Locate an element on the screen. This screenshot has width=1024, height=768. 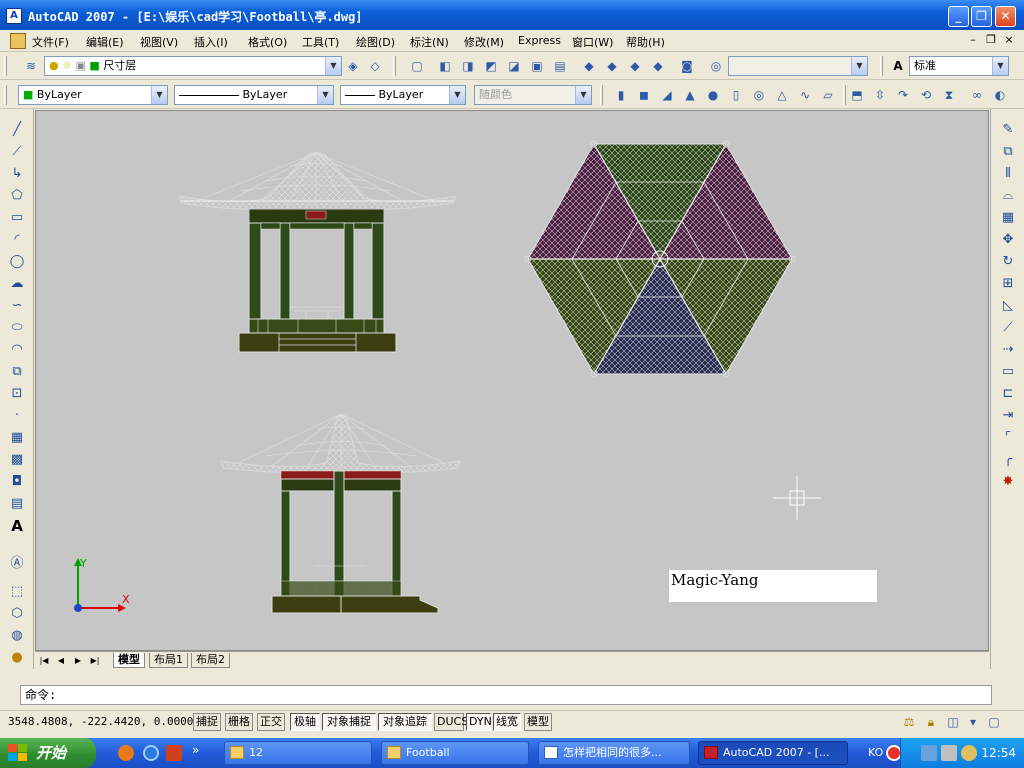
ime-indicator: KO is located at coordinates (875, 752).